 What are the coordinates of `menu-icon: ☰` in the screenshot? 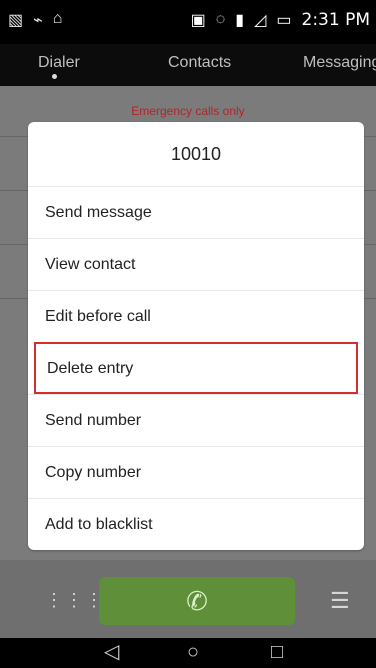 It's located at (340, 601).